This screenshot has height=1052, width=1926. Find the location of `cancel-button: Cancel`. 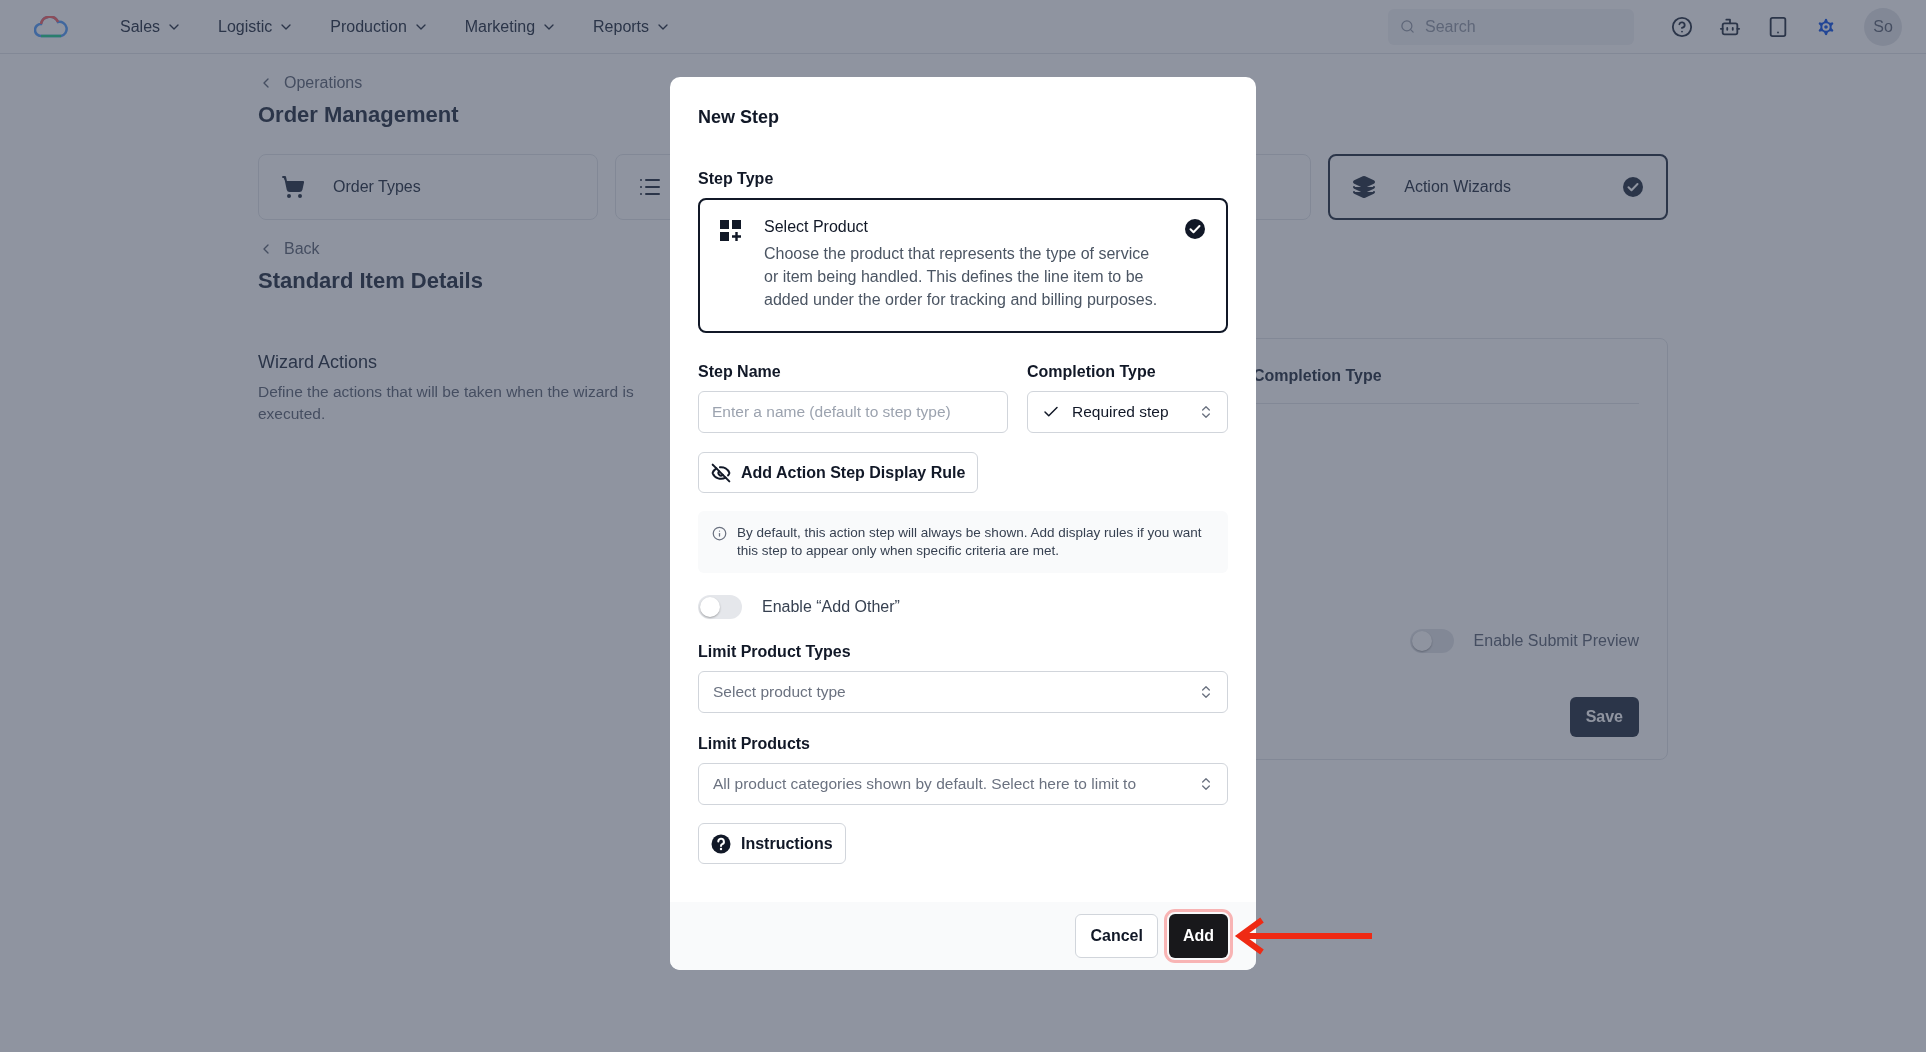

cancel-button: Cancel is located at coordinates (1116, 936).